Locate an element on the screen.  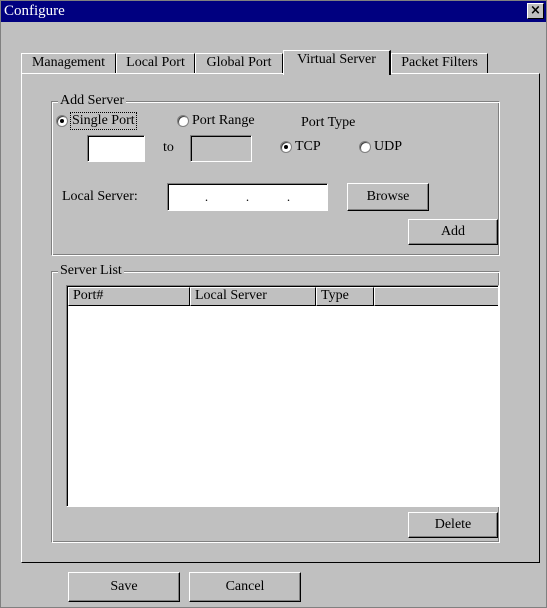
cancel-button: Cancel is located at coordinates (245, 587).